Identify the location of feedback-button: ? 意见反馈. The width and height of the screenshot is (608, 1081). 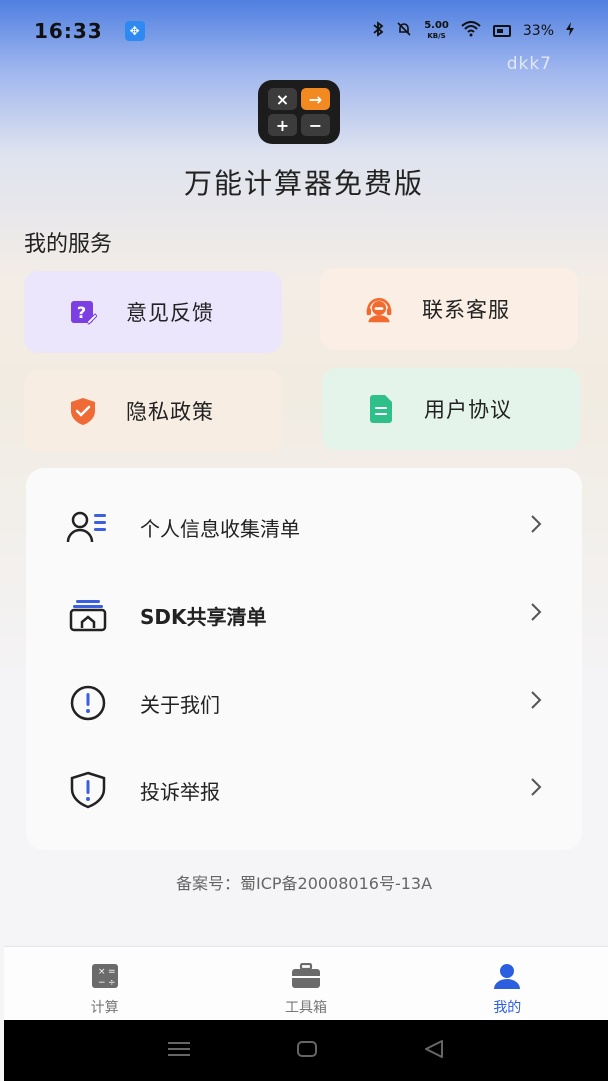
(153, 312).